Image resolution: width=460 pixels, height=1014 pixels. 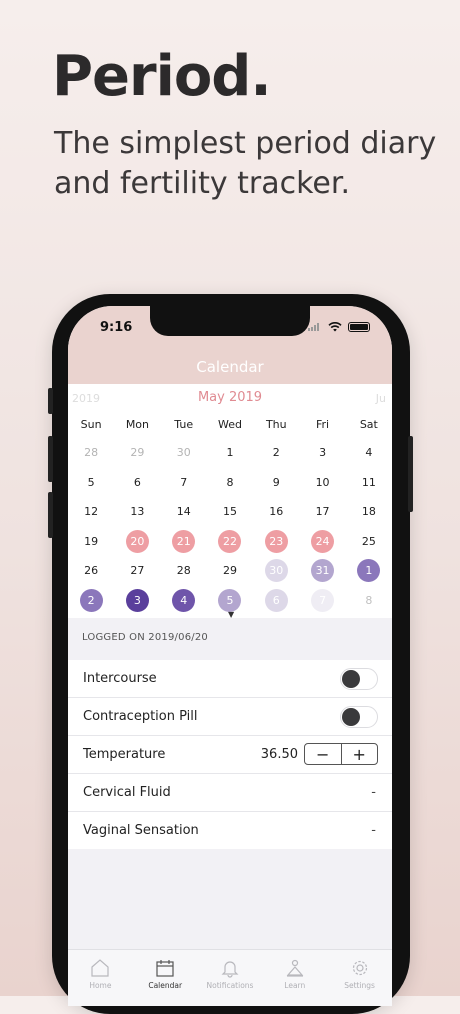 I want to click on calendar-day: 15, so click(x=230, y=512).